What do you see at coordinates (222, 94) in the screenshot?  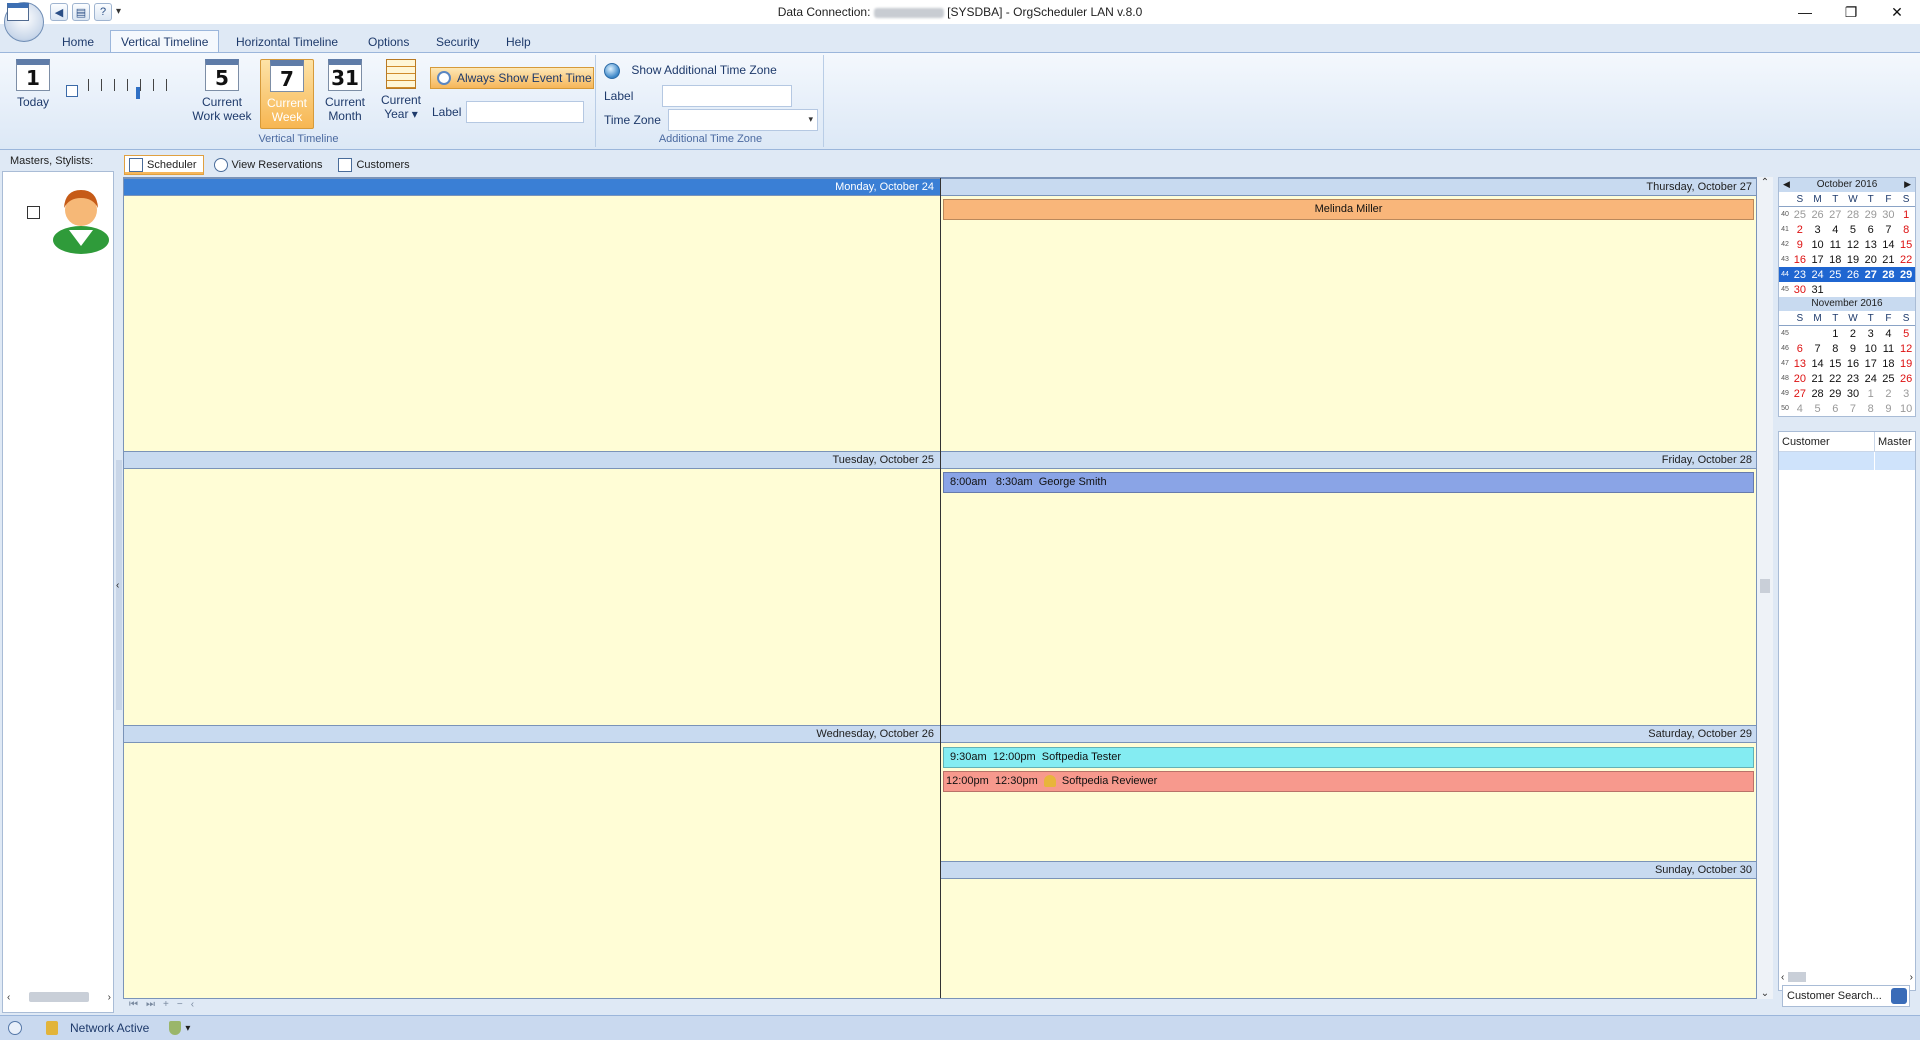 I see `current-work-week-button: 5 Current Work week` at bounding box center [222, 94].